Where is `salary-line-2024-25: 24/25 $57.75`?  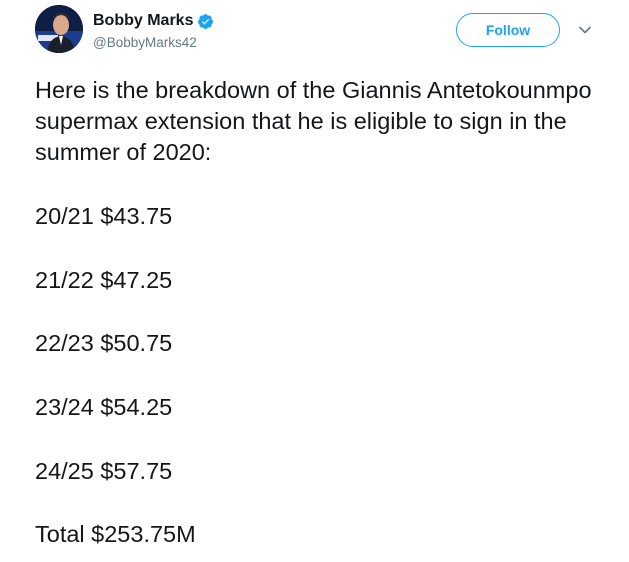
salary-line-2024-25: 24/25 $57.75 is located at coordinates (104, 471).